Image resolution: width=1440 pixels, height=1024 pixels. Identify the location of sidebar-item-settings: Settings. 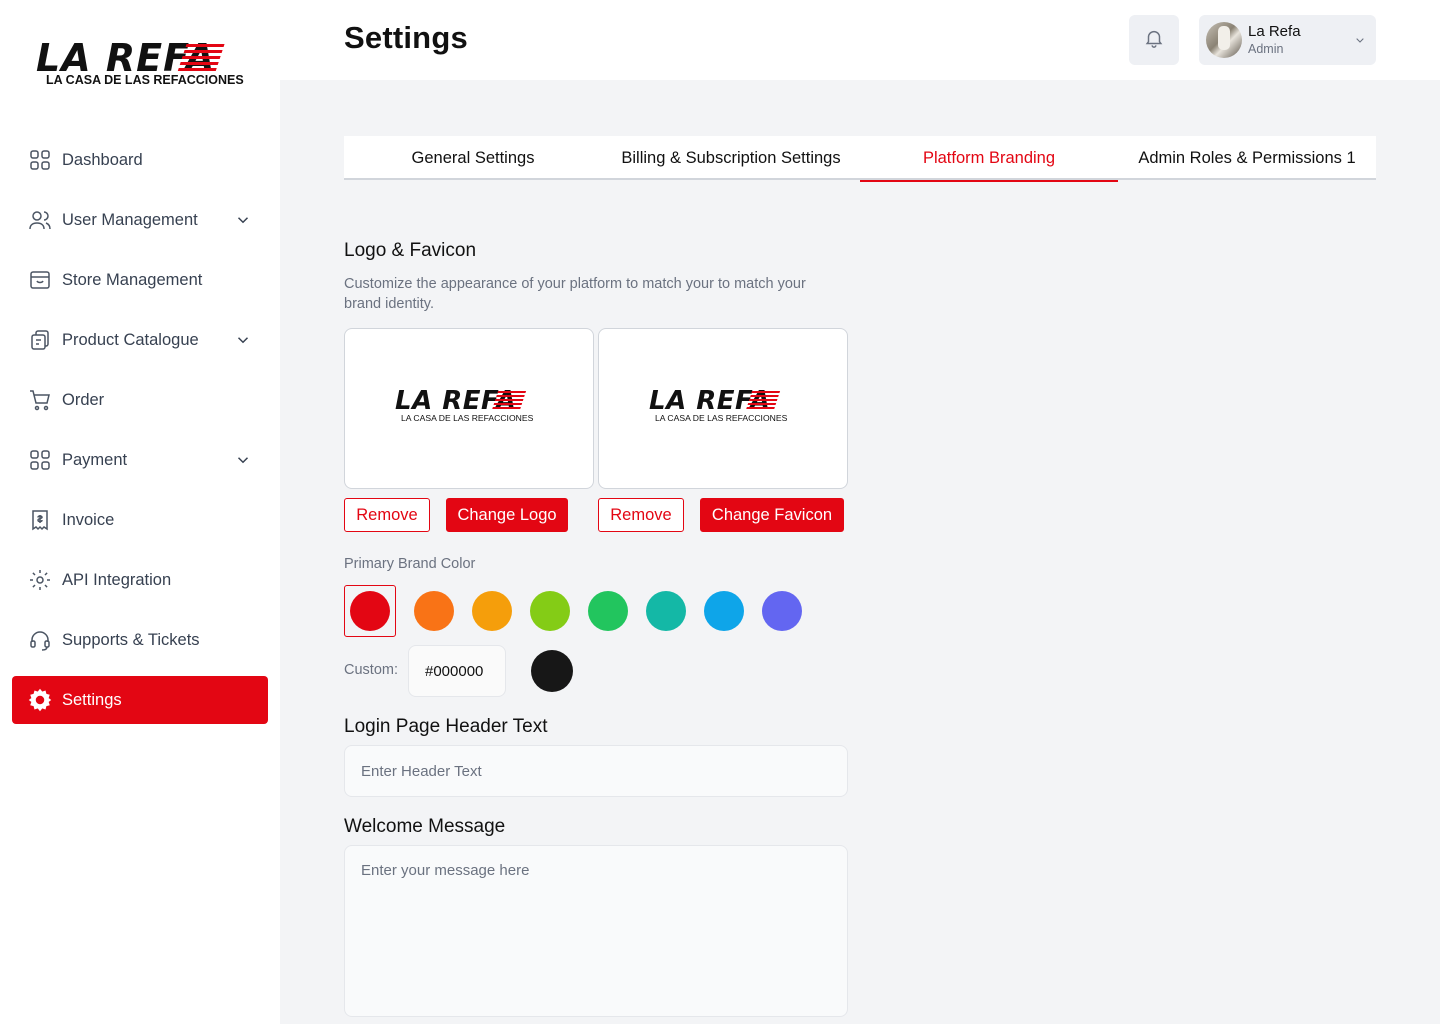
(140, 700).